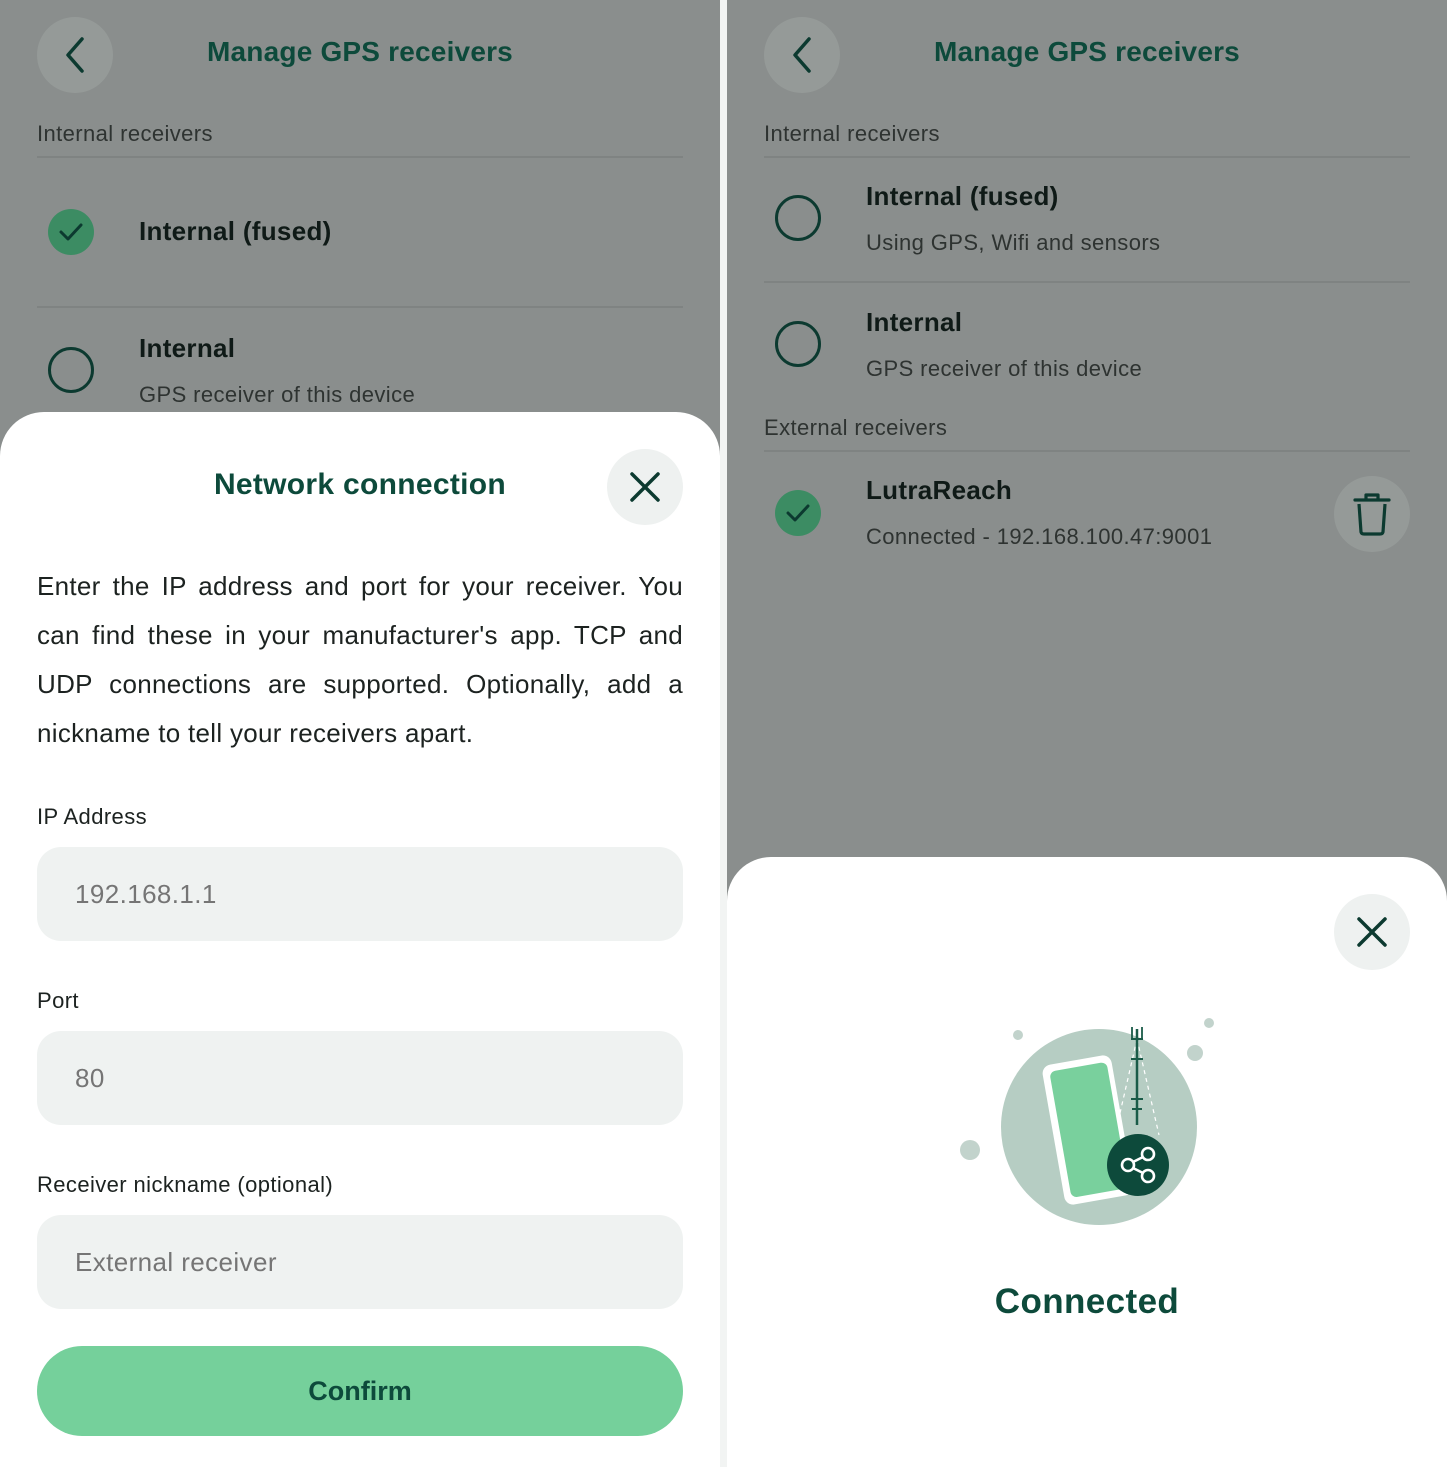  Describe the element at coordinates (1013, 242) in the screenshot. I see `receiver-subtitle: Using GPS, Wifi and sensors` at that location.